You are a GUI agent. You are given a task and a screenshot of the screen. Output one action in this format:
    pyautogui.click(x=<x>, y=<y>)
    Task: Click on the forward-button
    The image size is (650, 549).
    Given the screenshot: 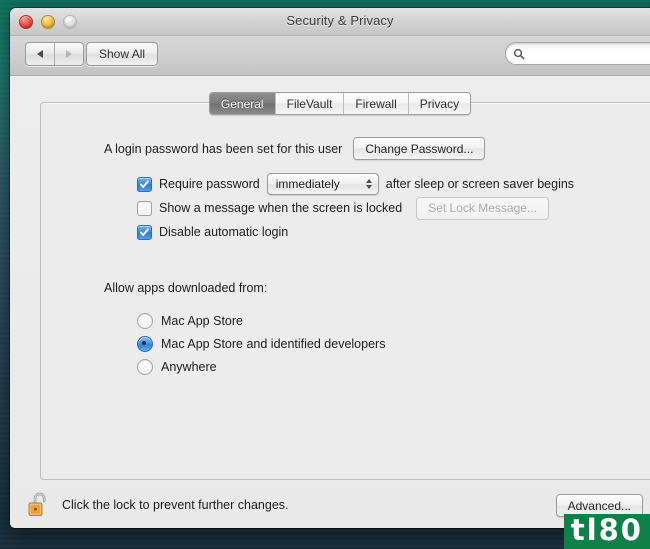 What is the action you would take?
    pyautogui.click(x=68, y=54)
    